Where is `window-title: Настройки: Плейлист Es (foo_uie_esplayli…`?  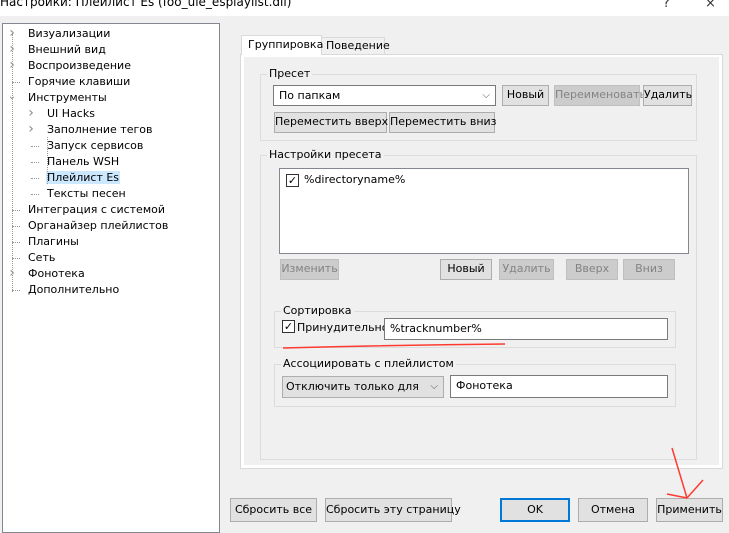 window-title: Настройки: Плейлист Es (foo_uie_esplayli… is located at coordinates (146, 4).